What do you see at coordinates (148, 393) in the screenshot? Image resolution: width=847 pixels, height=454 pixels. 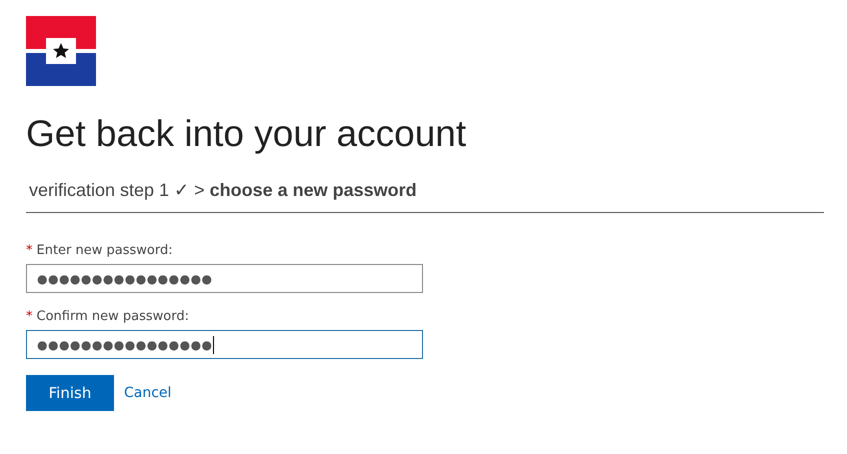 I see `cancel-link: Cancel` at bounding box center [148, 393].